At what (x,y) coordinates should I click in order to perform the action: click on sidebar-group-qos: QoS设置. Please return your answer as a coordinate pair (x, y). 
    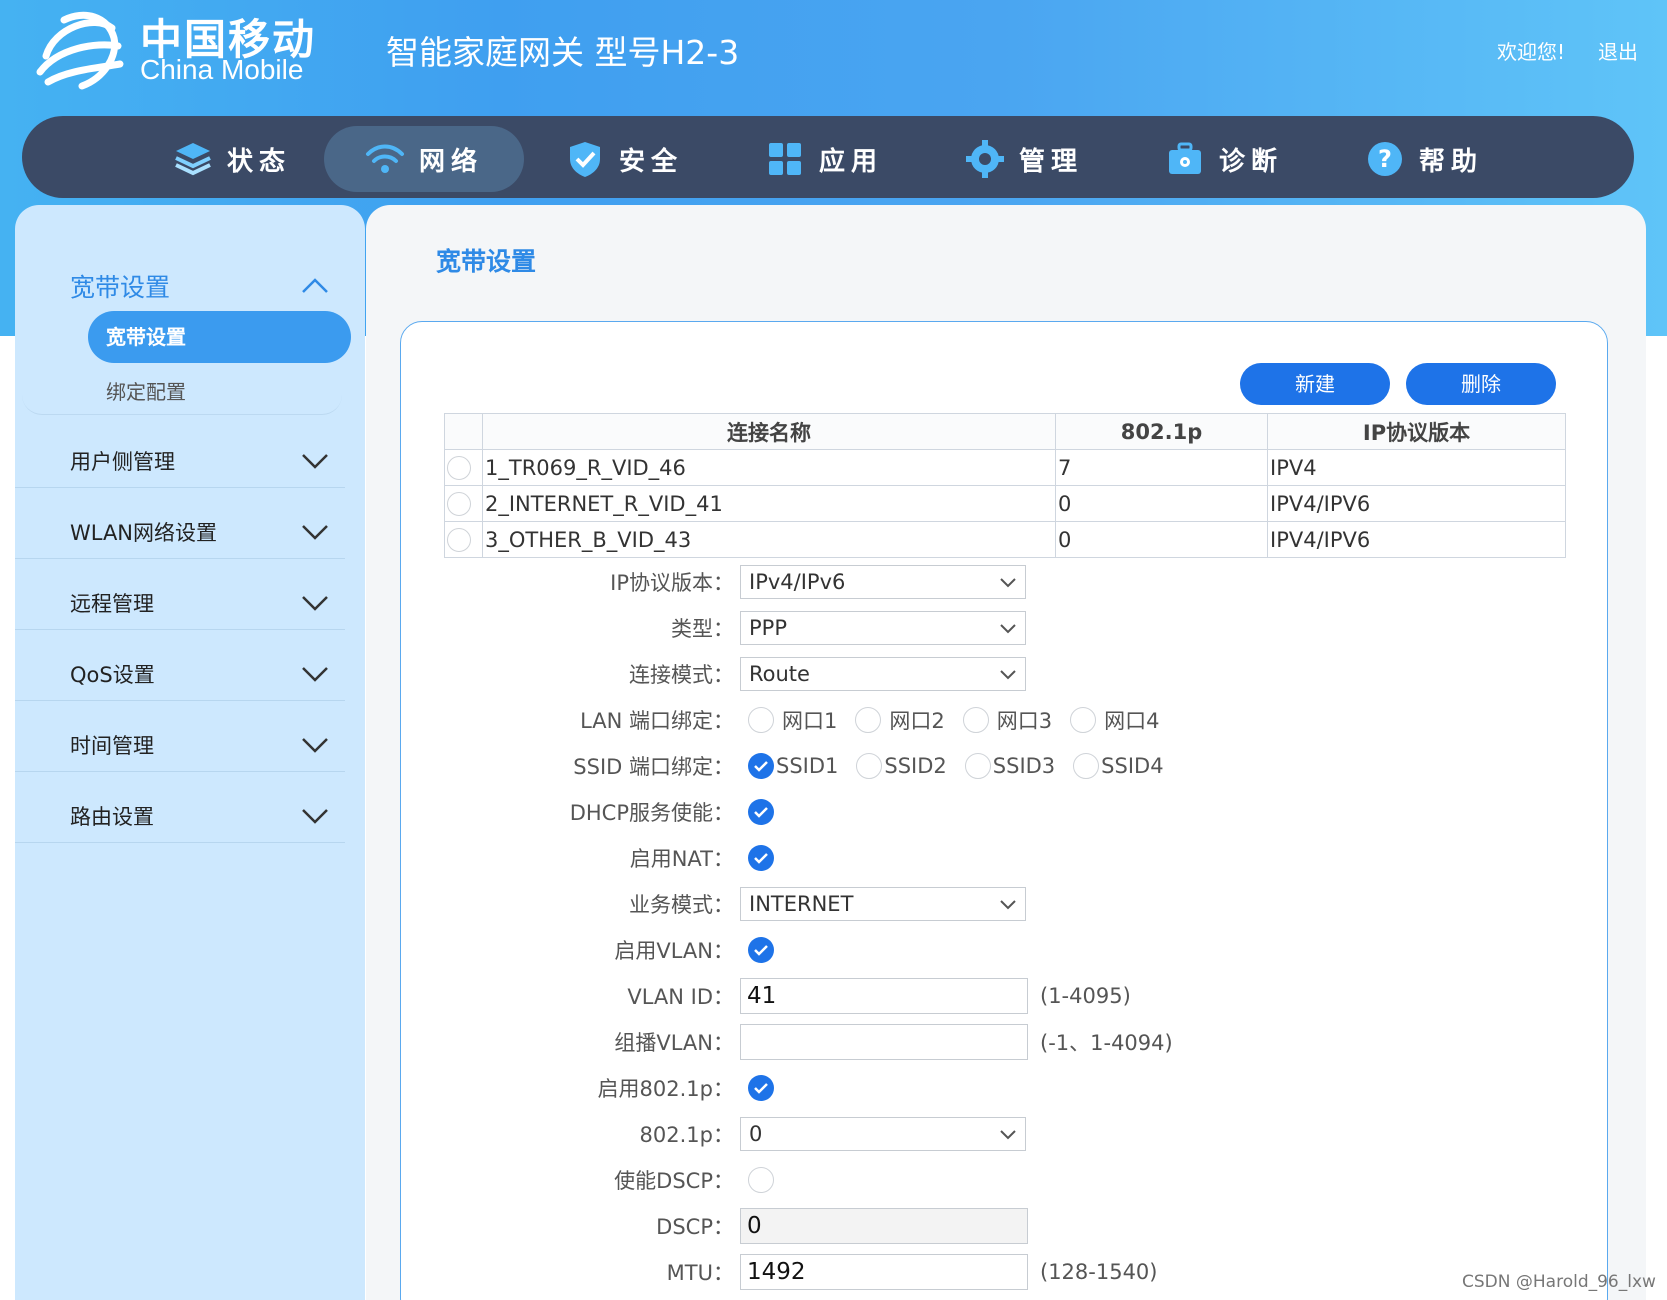
    Looking at the image, I should click on (200, 674).